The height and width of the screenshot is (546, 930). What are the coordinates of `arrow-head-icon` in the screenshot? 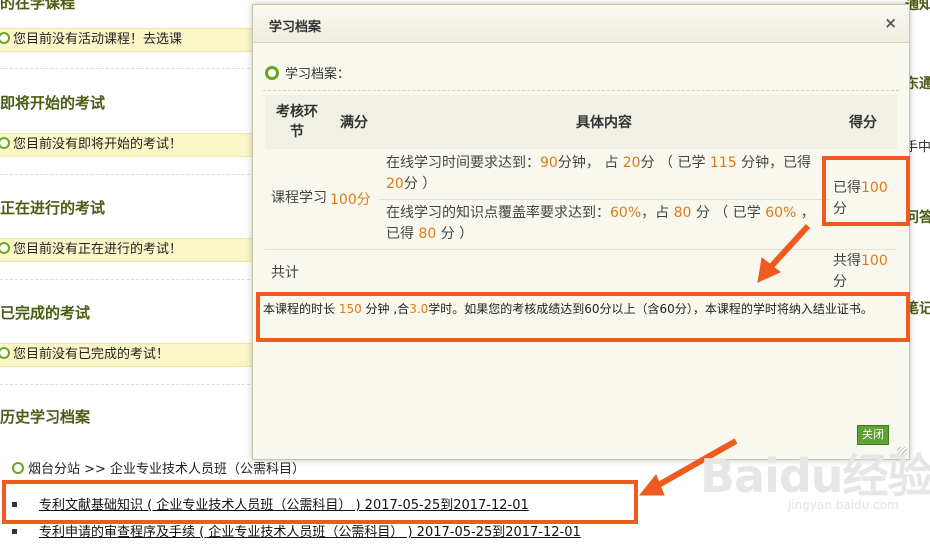 It's located at (651, 485).